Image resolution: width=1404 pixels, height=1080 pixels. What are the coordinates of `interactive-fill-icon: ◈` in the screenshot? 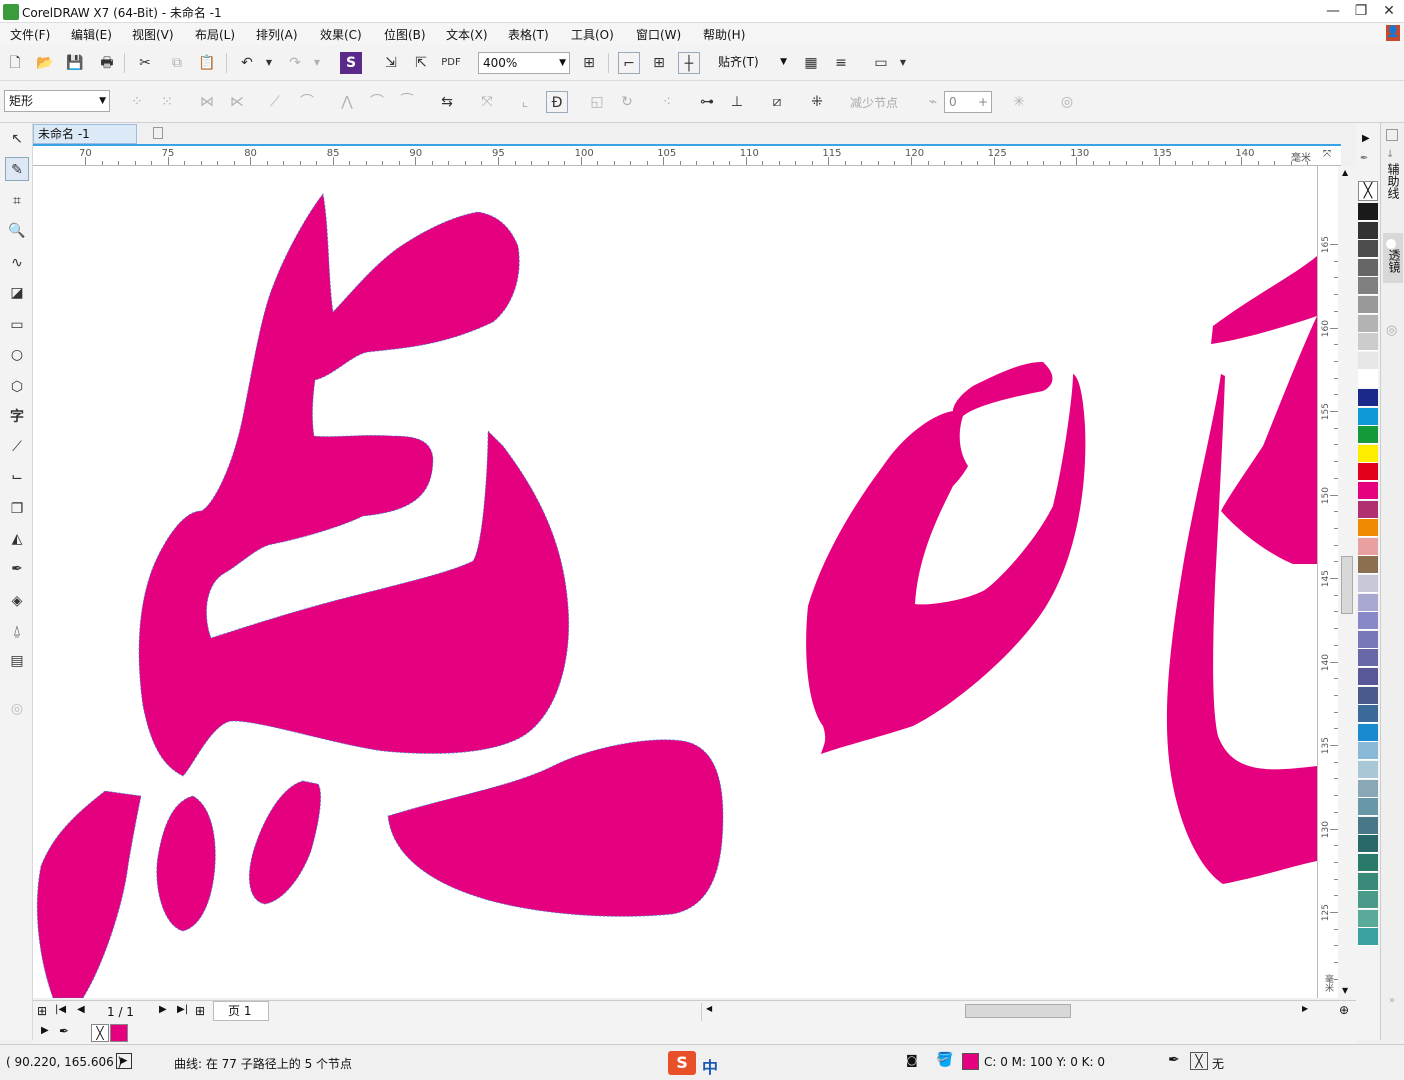 It's located at (17, 601).